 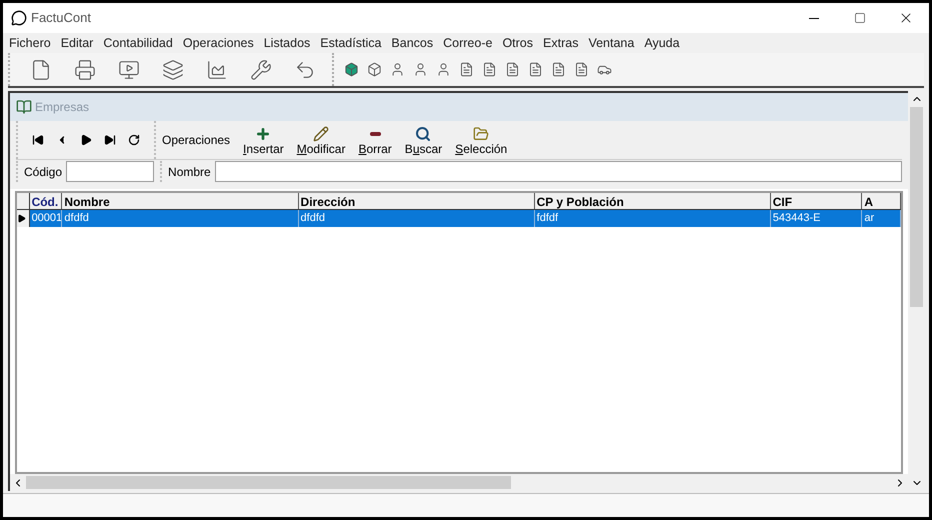 What do you see at coordinates (351, 43) in the screenshot?
I see `menu-item: Estadística` at bounding box center [351, 43].